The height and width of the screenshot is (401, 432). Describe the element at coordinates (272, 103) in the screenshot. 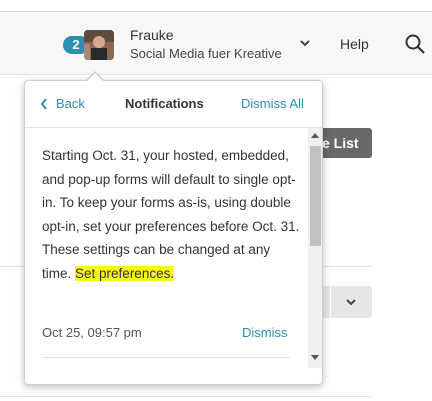

I see `dismiss-all-button: Dismiss All` at that location.